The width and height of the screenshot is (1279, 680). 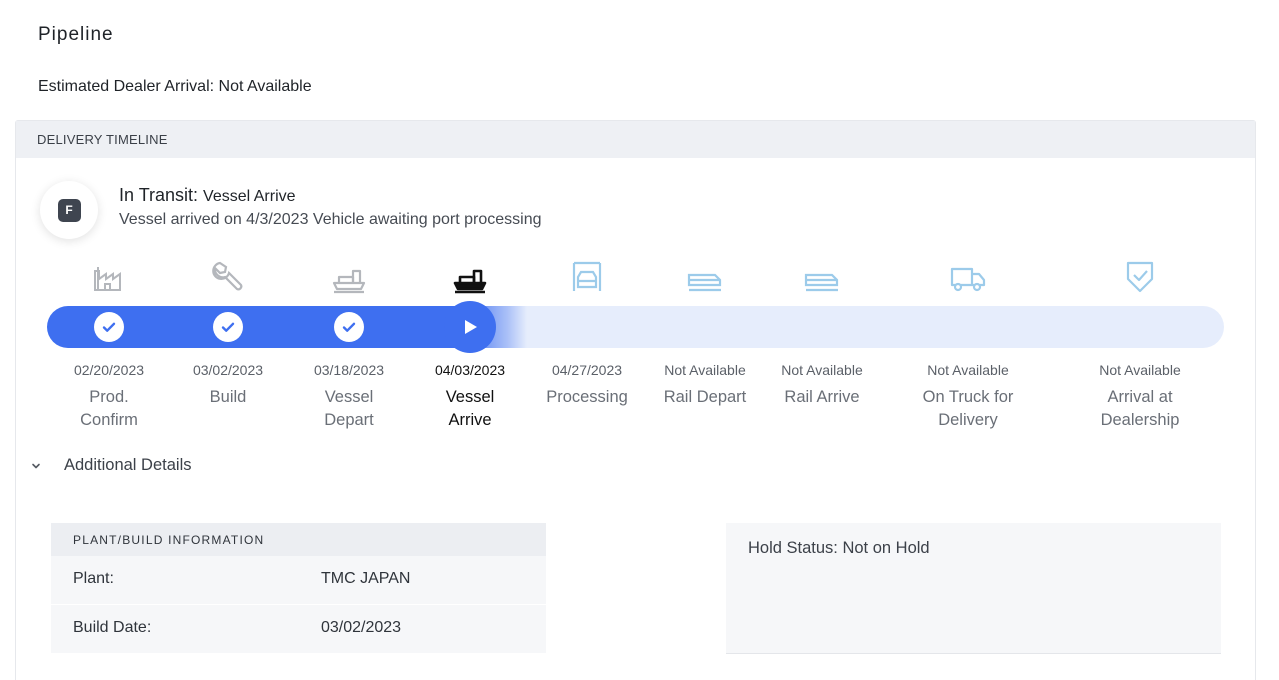 What do you see at coordinates (587, 397) in the screenshot?
I see `step-name: Processing` at bounding box center [587, 397].